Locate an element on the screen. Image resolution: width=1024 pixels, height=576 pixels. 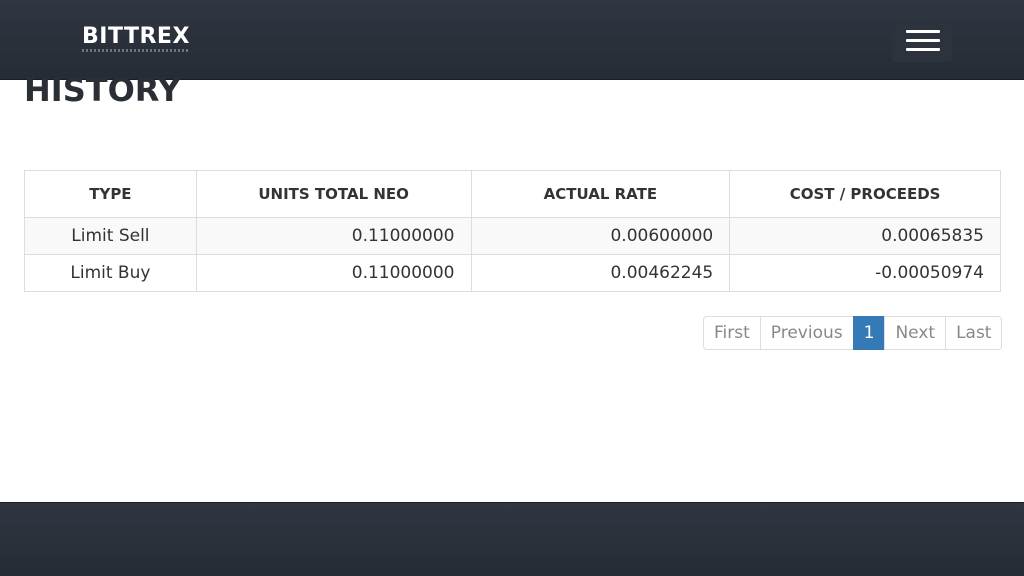
menu-toggle-button is located at coordinates (922, 41).